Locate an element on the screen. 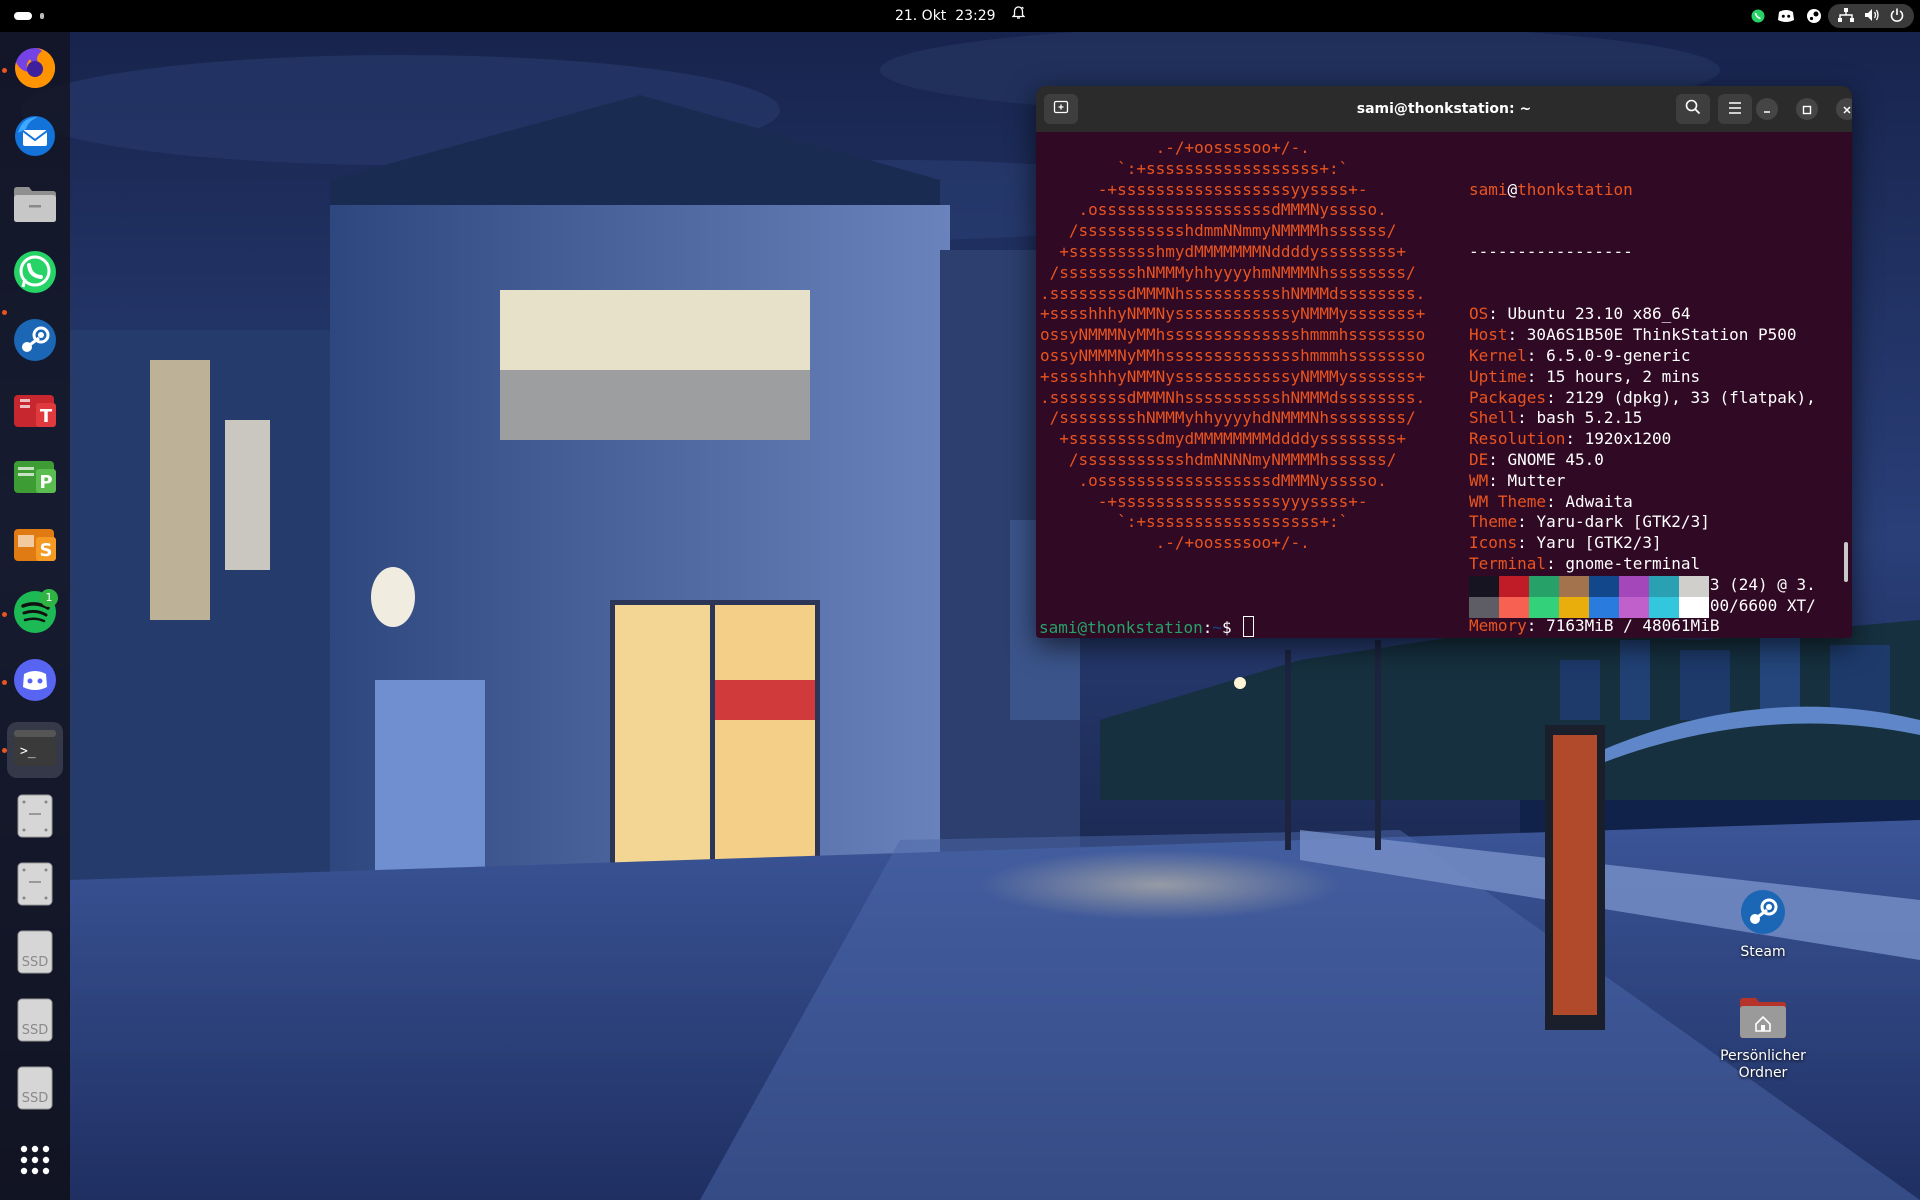  neofetch-value: Mutter is located at coordinates (1536, 480).